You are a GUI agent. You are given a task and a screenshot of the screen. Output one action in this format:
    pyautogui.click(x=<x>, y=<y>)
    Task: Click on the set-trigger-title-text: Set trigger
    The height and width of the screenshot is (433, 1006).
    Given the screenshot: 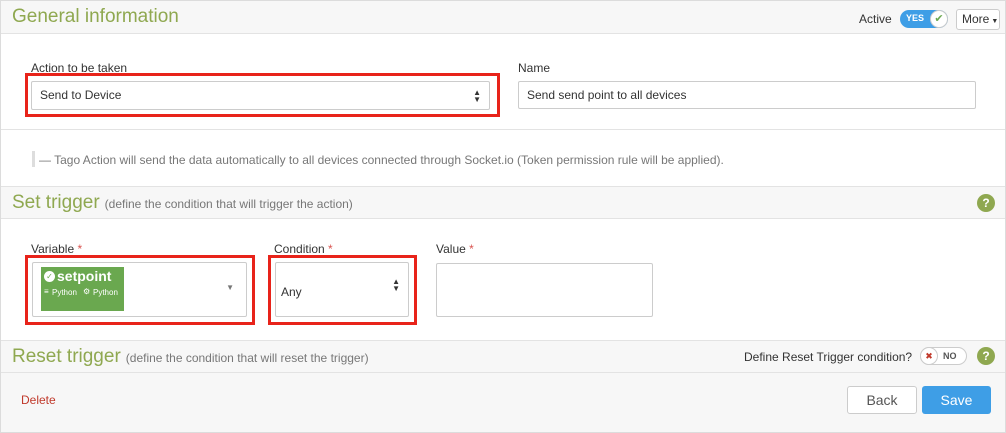 What is the action you would take?
    pyautogui.click(x=56, y=202)
    